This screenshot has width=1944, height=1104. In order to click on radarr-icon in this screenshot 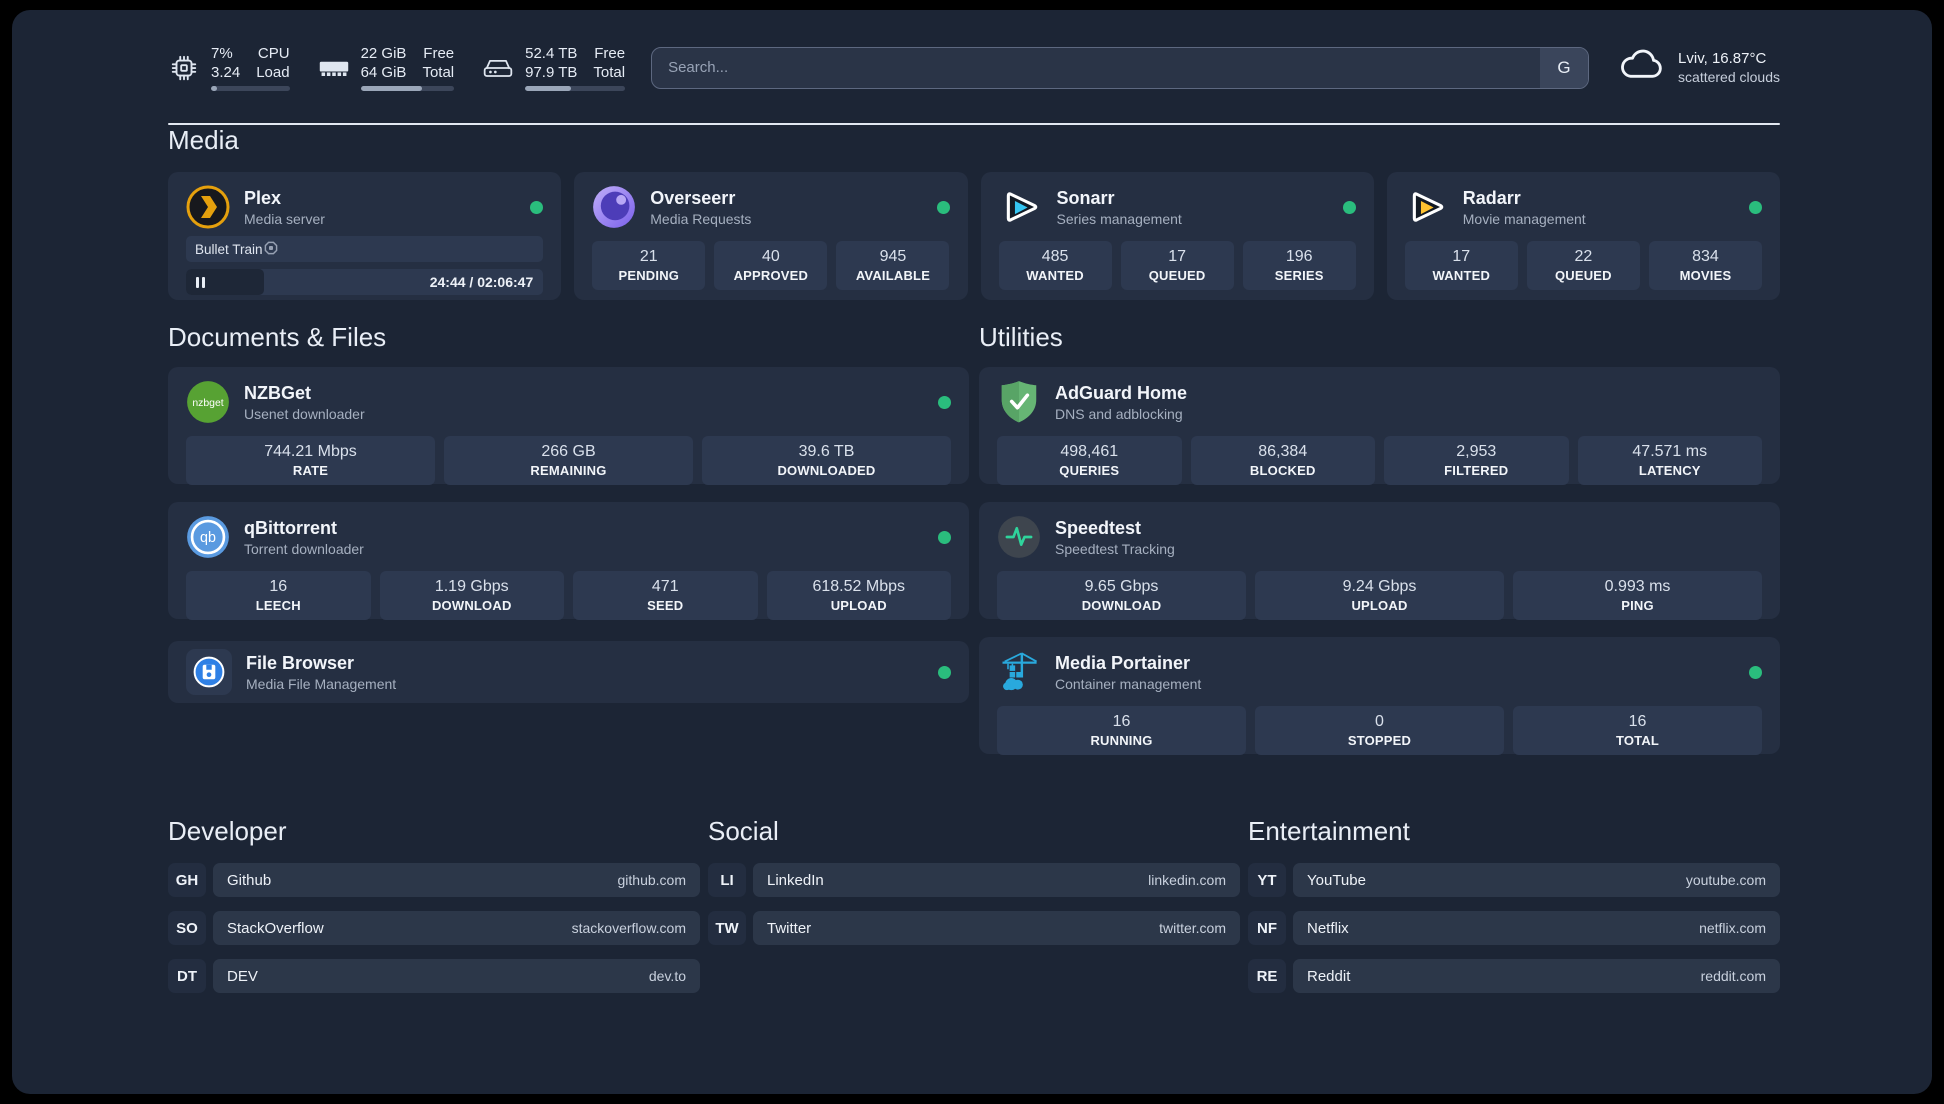, I will do `click(1427, 207)`.